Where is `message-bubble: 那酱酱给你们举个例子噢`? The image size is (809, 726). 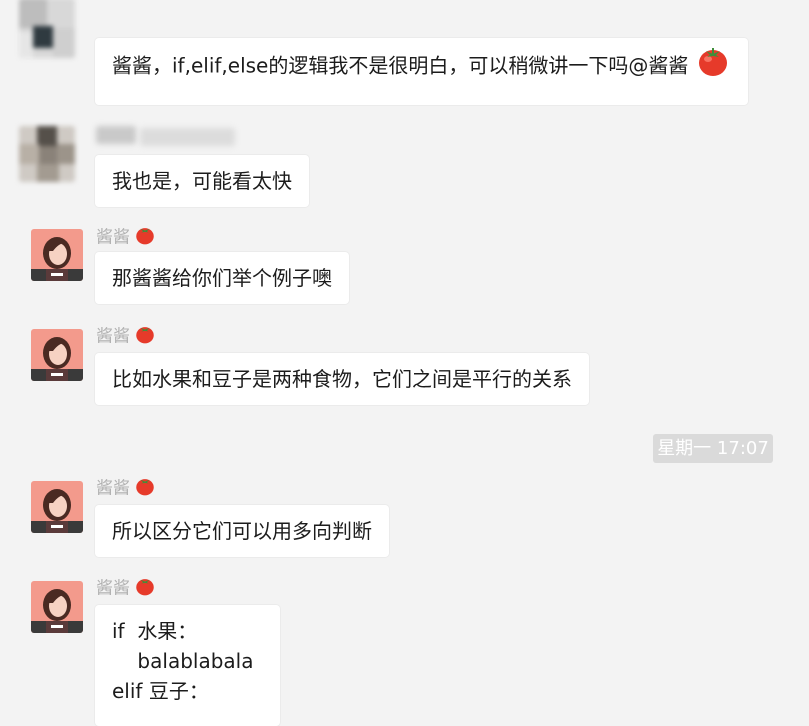
message-bubble: 那酱酱给你们举个例子噢 is located at coordinates (222, 278).